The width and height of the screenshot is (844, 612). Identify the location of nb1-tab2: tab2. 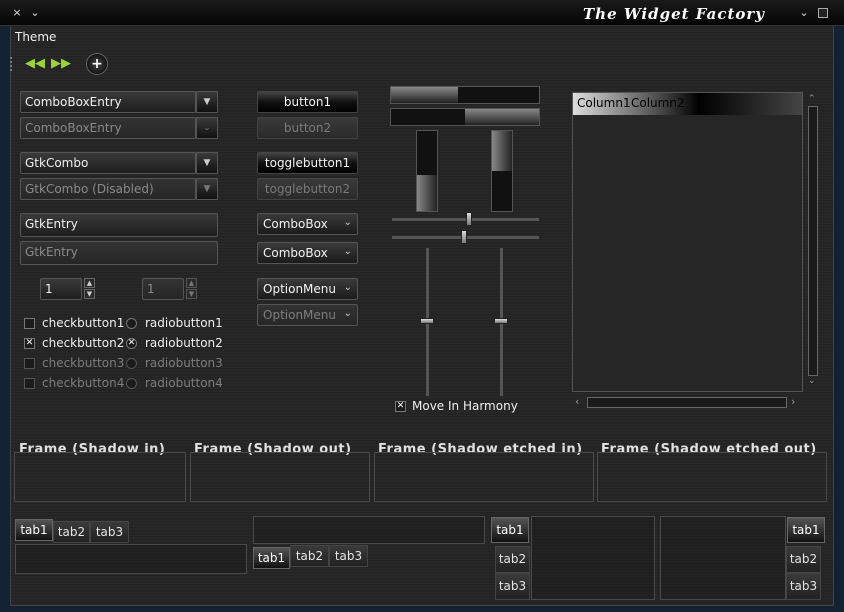
(71, 532).